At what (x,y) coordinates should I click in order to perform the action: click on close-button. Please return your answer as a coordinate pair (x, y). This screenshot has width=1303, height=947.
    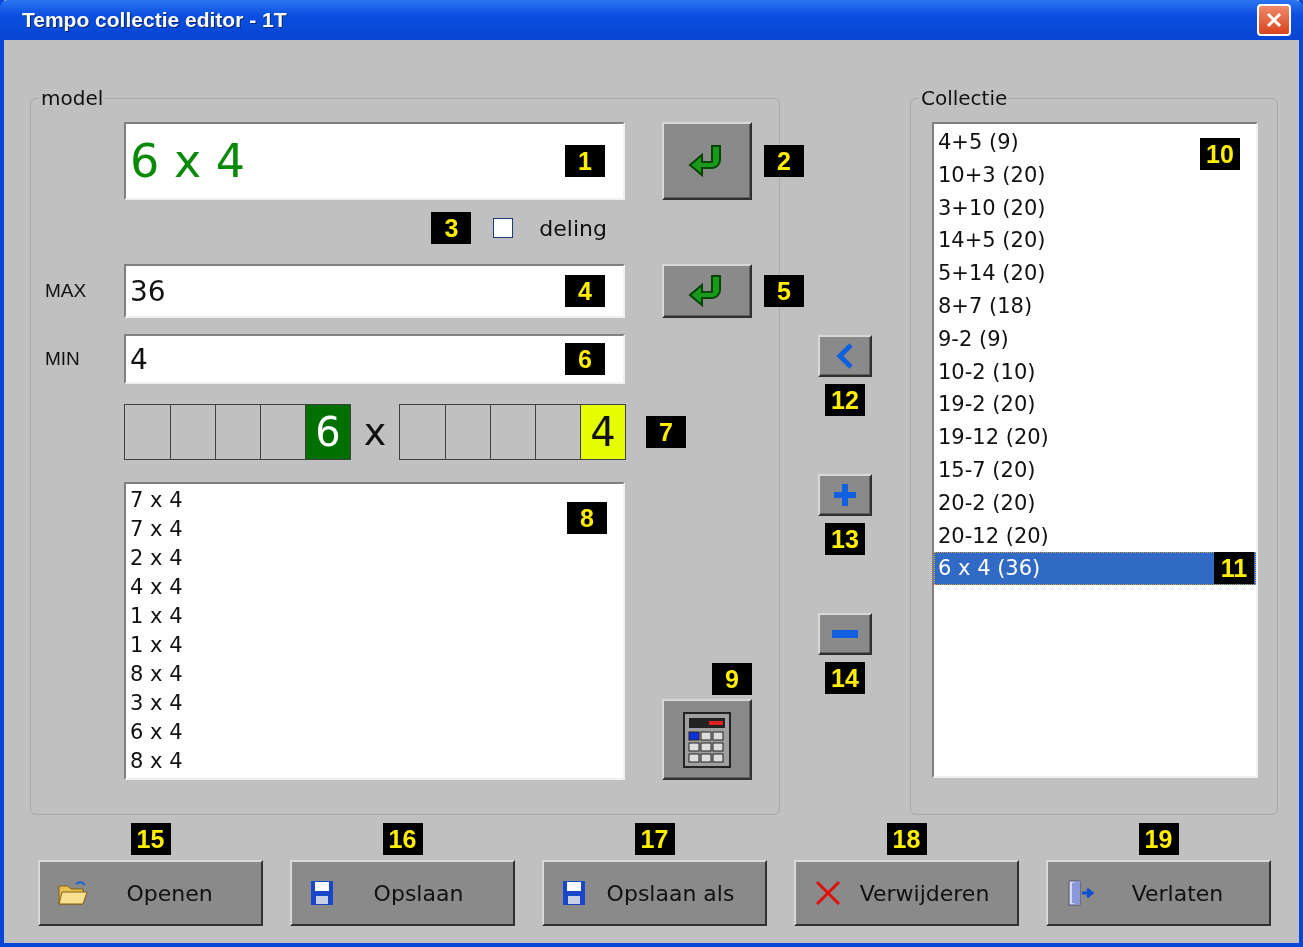
    Looking at the image, I should click on (1274, 20).